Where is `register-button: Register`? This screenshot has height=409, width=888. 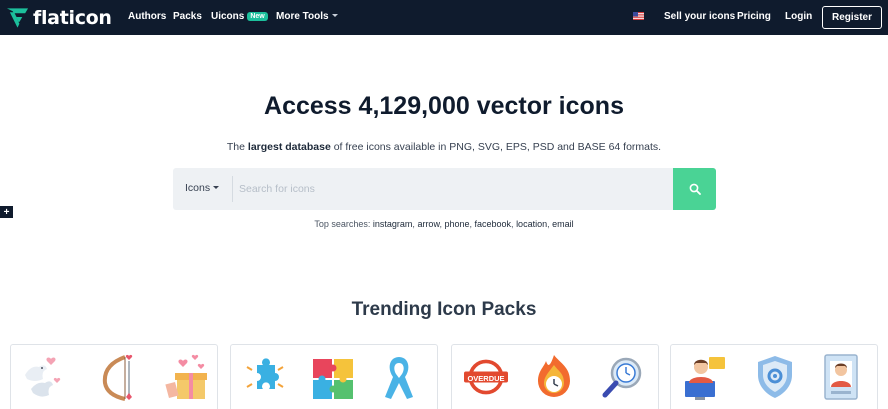 register-button: Register is located at coordinates (852, 17).